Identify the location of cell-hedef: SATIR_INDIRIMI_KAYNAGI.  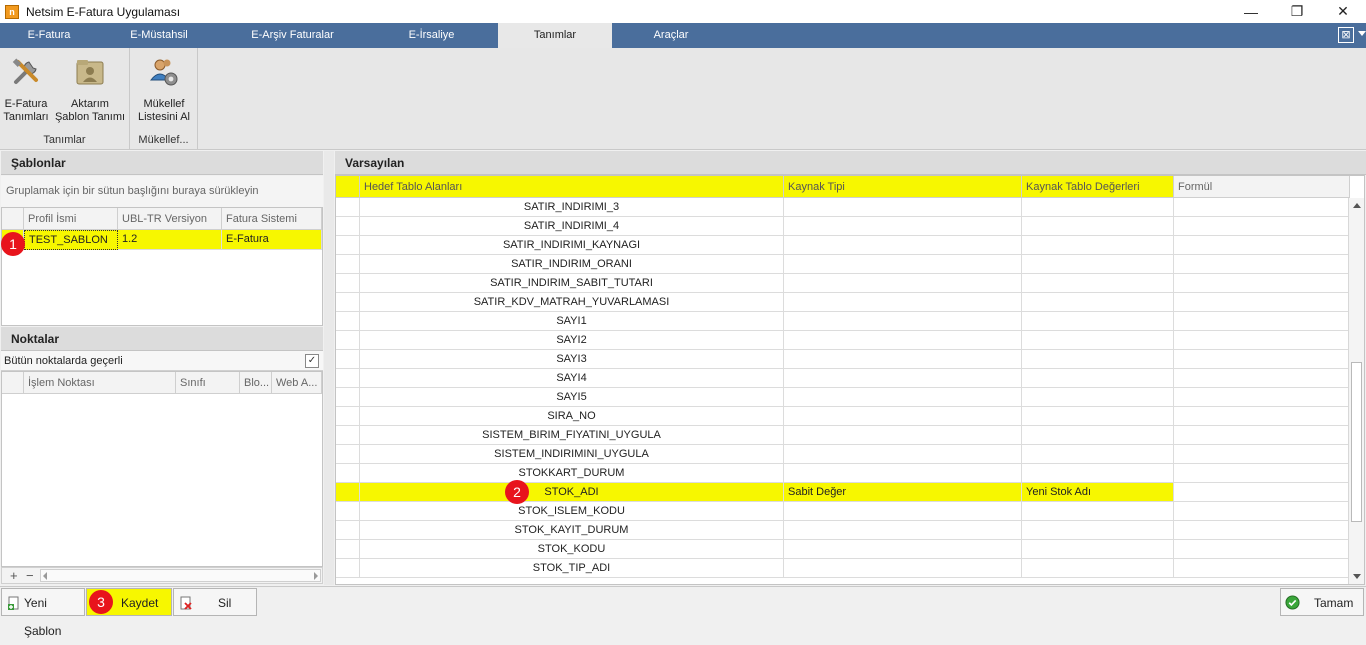
(572, 245).